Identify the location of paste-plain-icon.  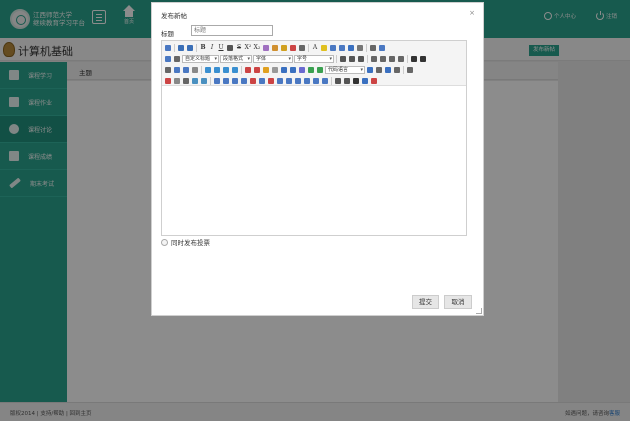
(284, 48).